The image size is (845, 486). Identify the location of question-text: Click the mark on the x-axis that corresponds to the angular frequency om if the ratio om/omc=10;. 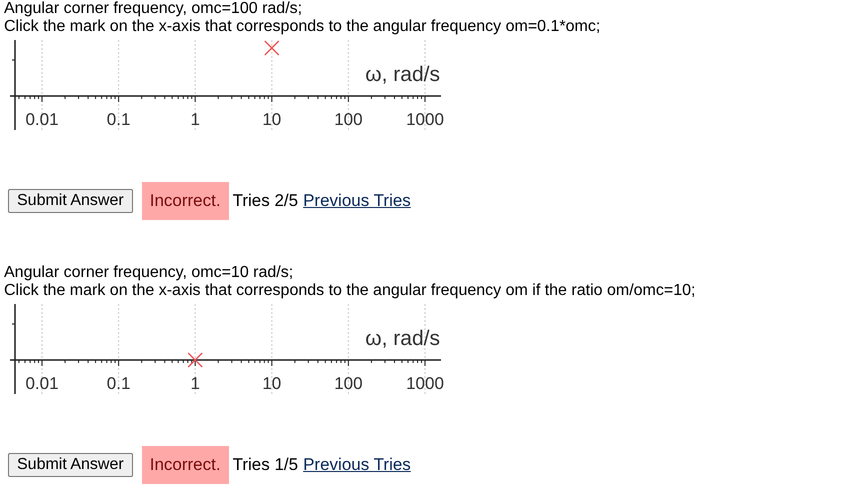
(350, 291).